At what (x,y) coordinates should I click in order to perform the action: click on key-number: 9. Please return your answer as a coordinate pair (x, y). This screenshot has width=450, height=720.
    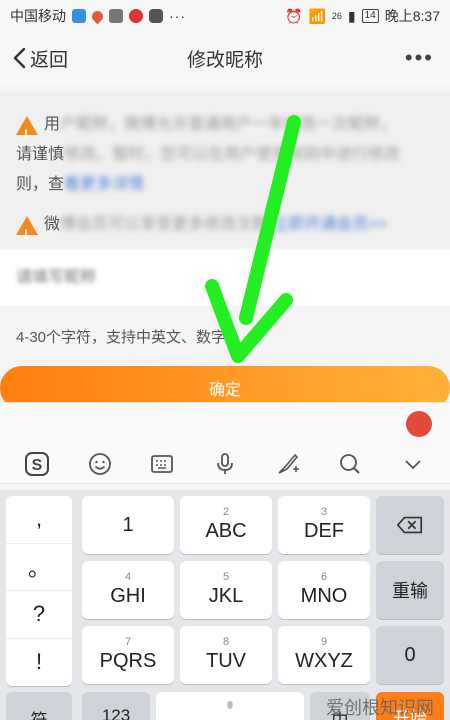
    Looking at the image, I should click on (324, 642).